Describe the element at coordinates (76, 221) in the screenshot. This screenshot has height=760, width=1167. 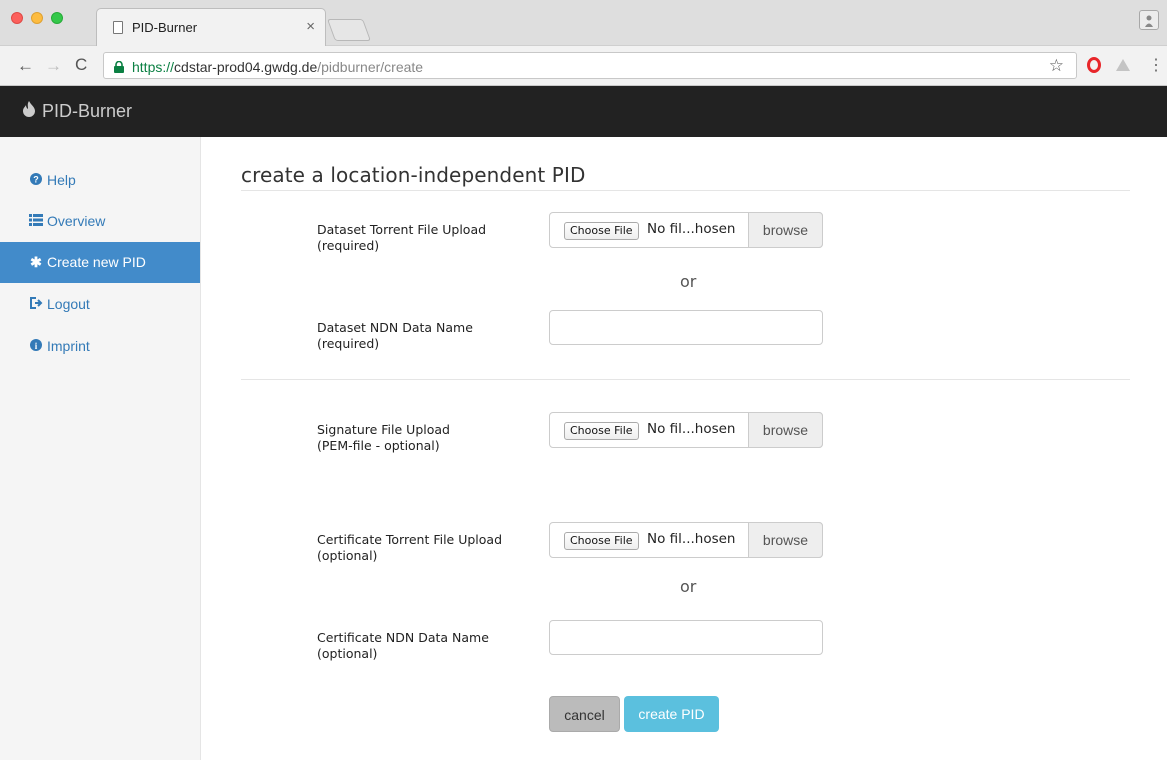
I see `sidebar-item-label: Overview` at that location.